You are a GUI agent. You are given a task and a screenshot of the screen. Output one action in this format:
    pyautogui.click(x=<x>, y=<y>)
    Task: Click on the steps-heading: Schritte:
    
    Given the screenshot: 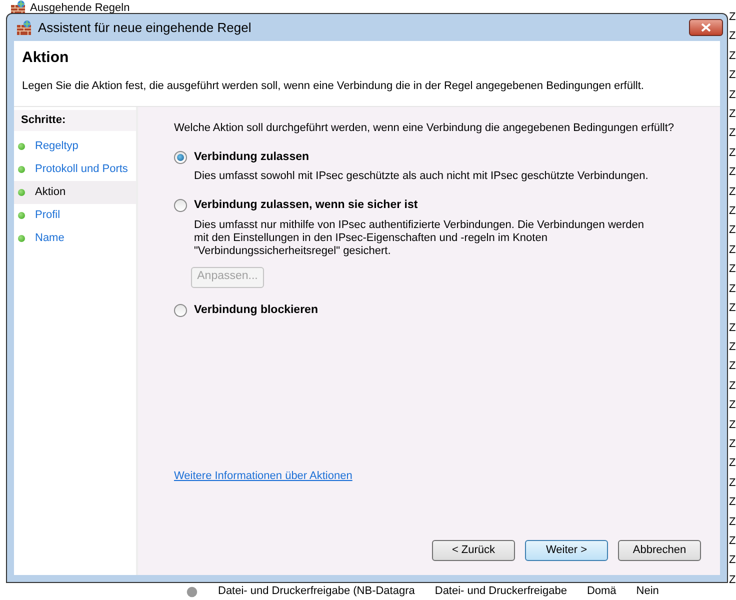 What is the action you would take?
    pyautogui.click(x=75, y=120)
    